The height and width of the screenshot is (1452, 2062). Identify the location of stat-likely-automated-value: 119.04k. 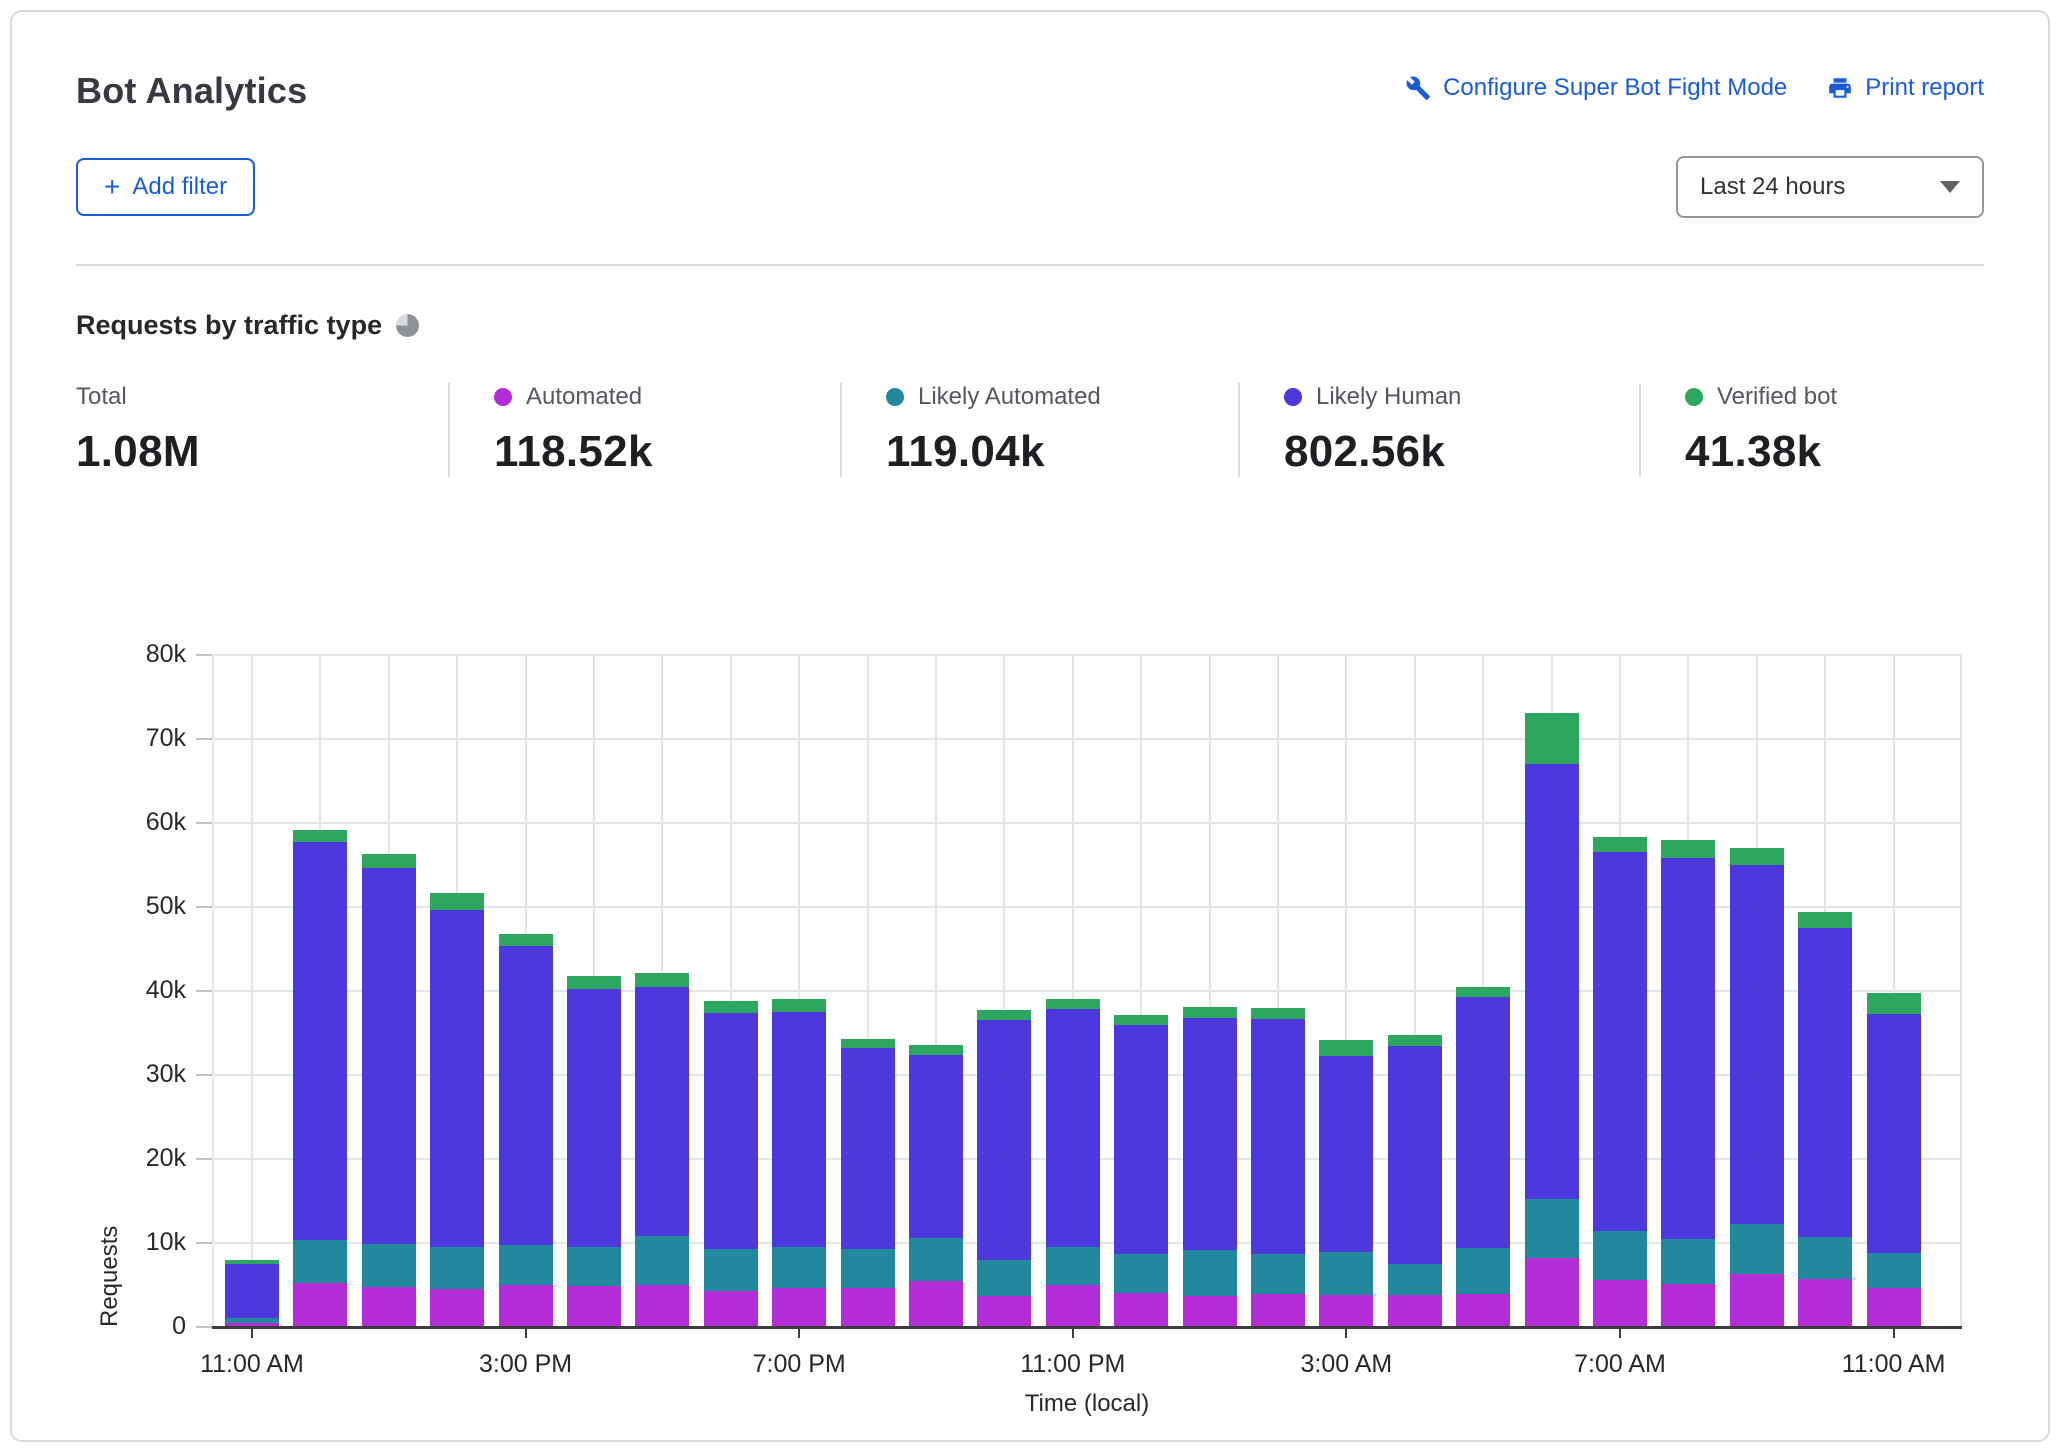
(965, 451).